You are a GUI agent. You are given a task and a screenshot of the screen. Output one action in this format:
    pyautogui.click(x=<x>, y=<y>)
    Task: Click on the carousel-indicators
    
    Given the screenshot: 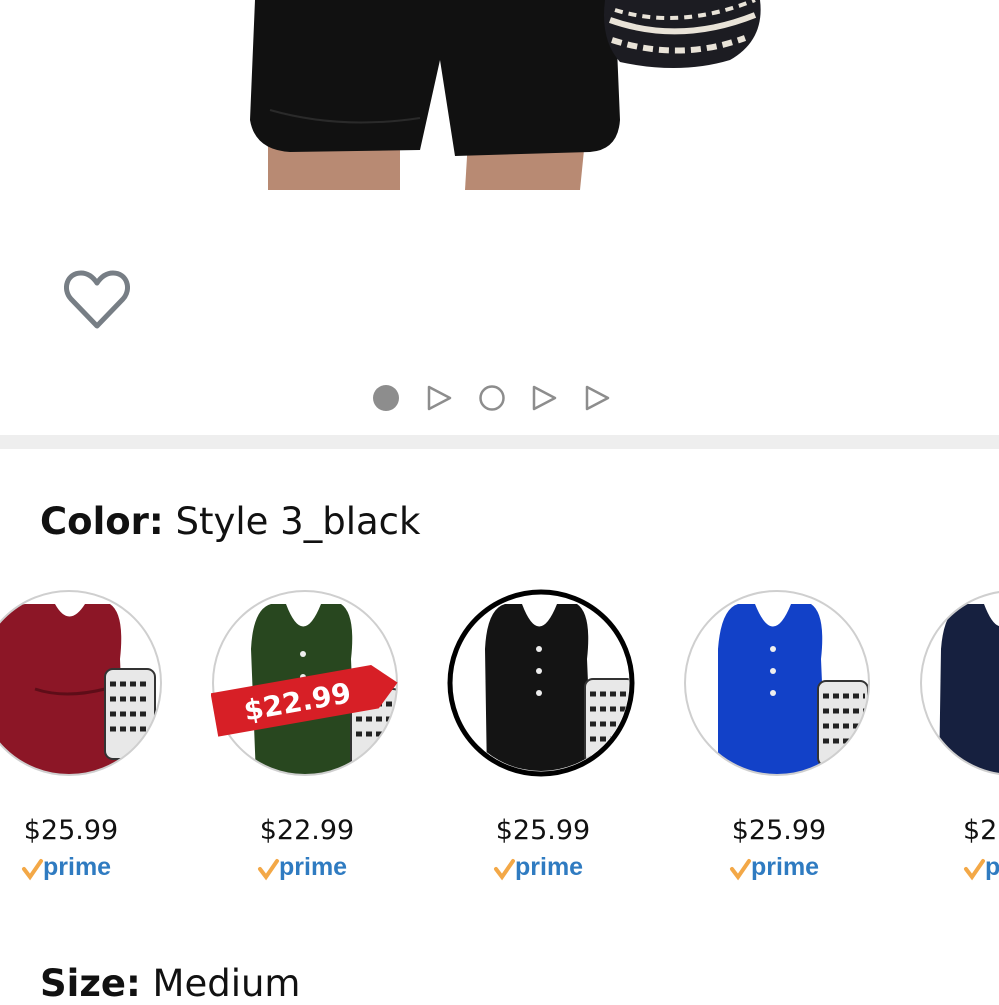 What is the action you would take?
    pyautogui.click(x=495, y=398)
    